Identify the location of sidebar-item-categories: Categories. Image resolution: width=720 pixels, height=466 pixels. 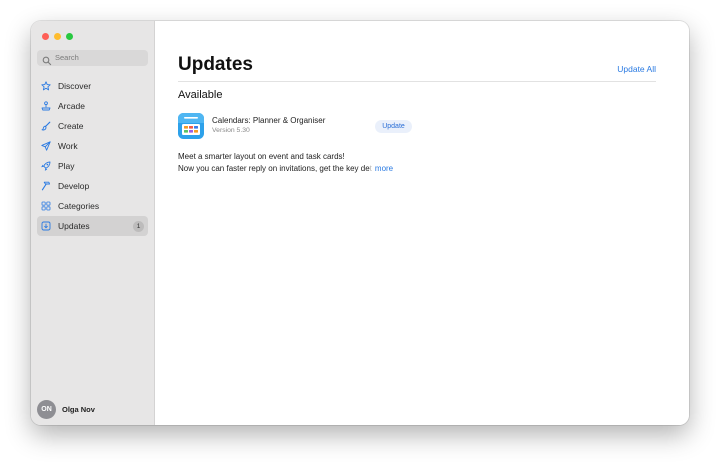
(92, 206).